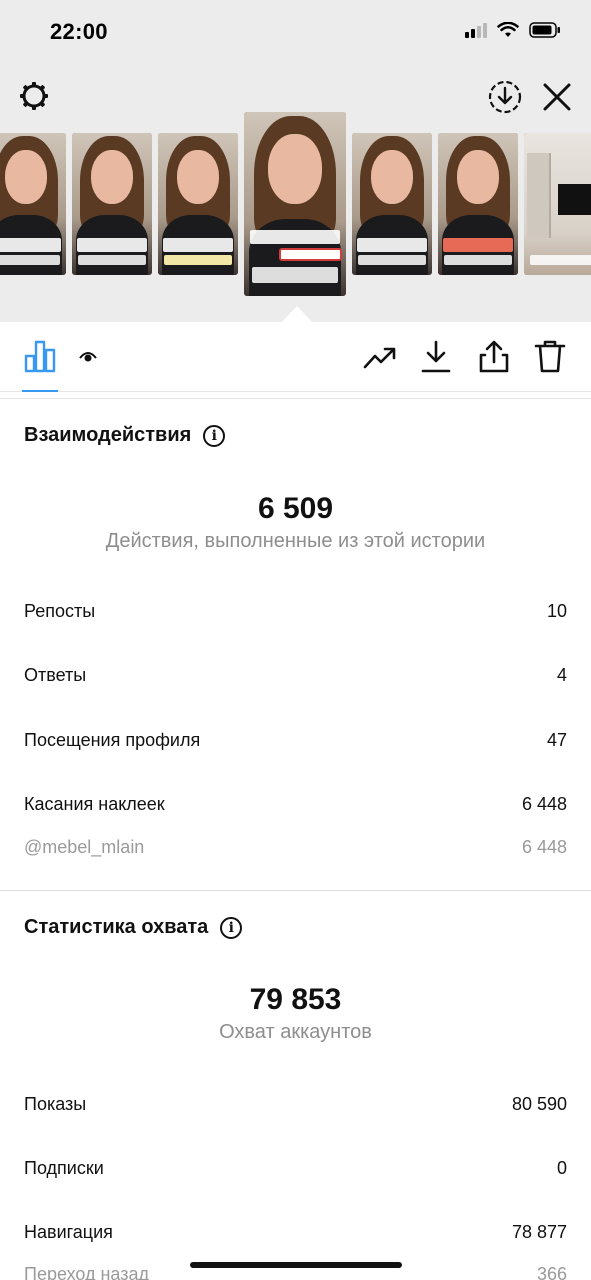  I want to click on stat-value: 4, so click(561, 675).